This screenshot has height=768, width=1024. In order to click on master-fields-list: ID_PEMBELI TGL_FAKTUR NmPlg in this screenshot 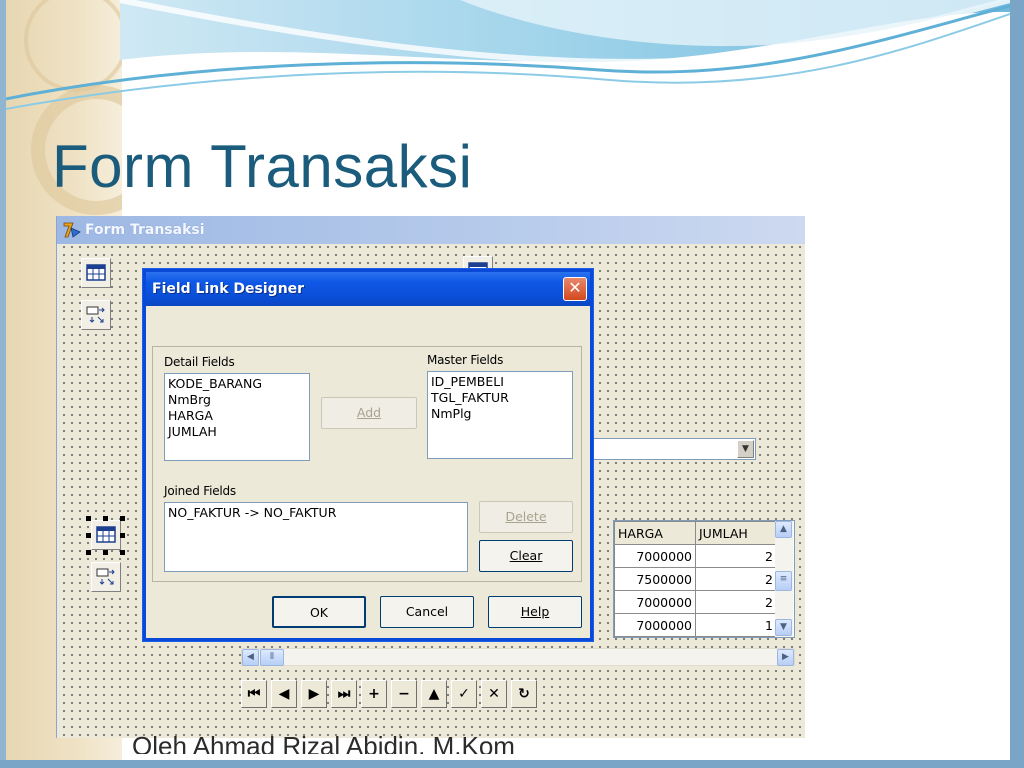, I will do `click(500, 415)`.